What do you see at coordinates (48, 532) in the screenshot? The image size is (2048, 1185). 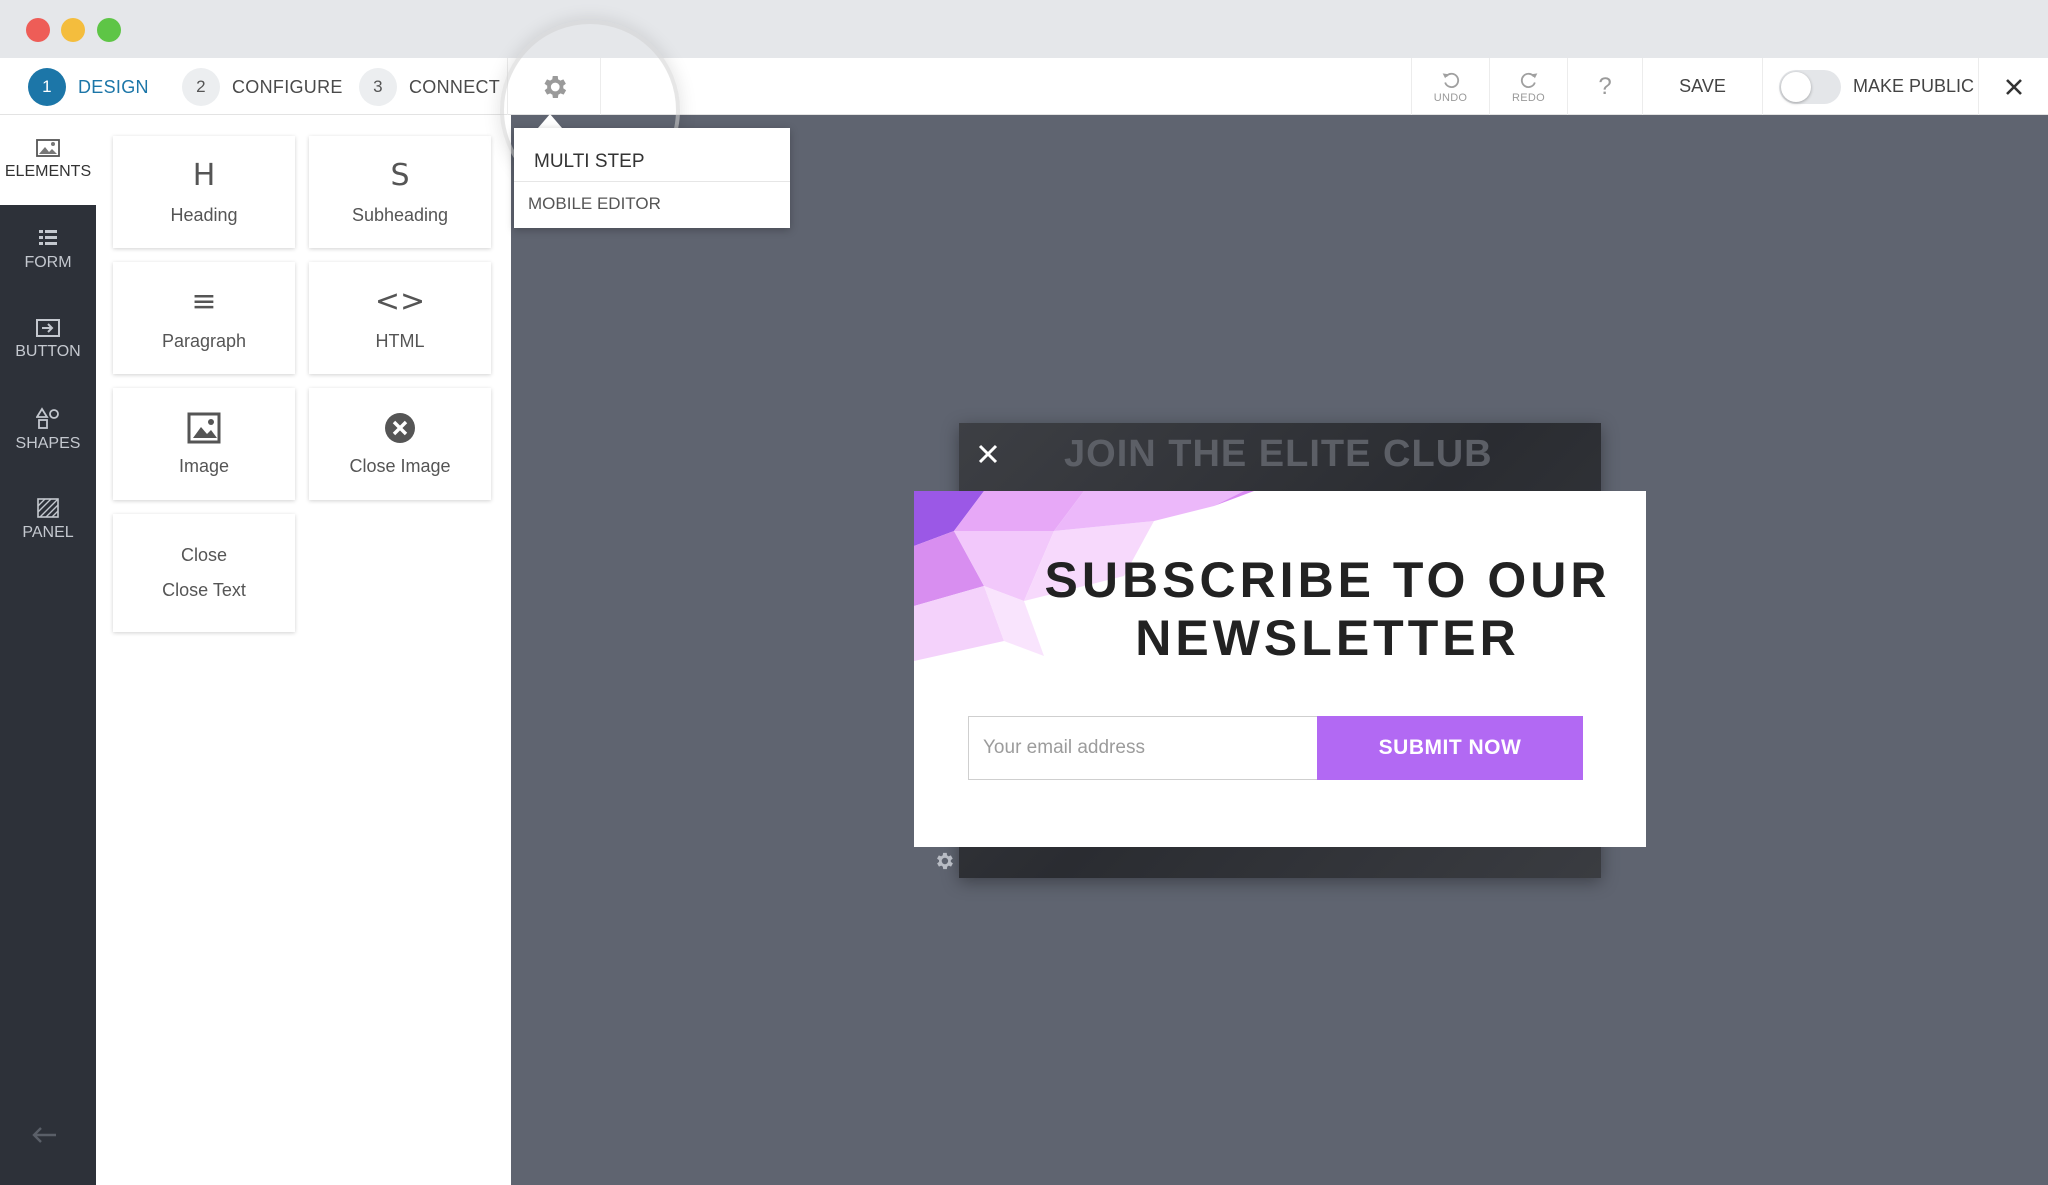 I see `sidebar-item-label: PANEL` at bounding box center [48, 532].